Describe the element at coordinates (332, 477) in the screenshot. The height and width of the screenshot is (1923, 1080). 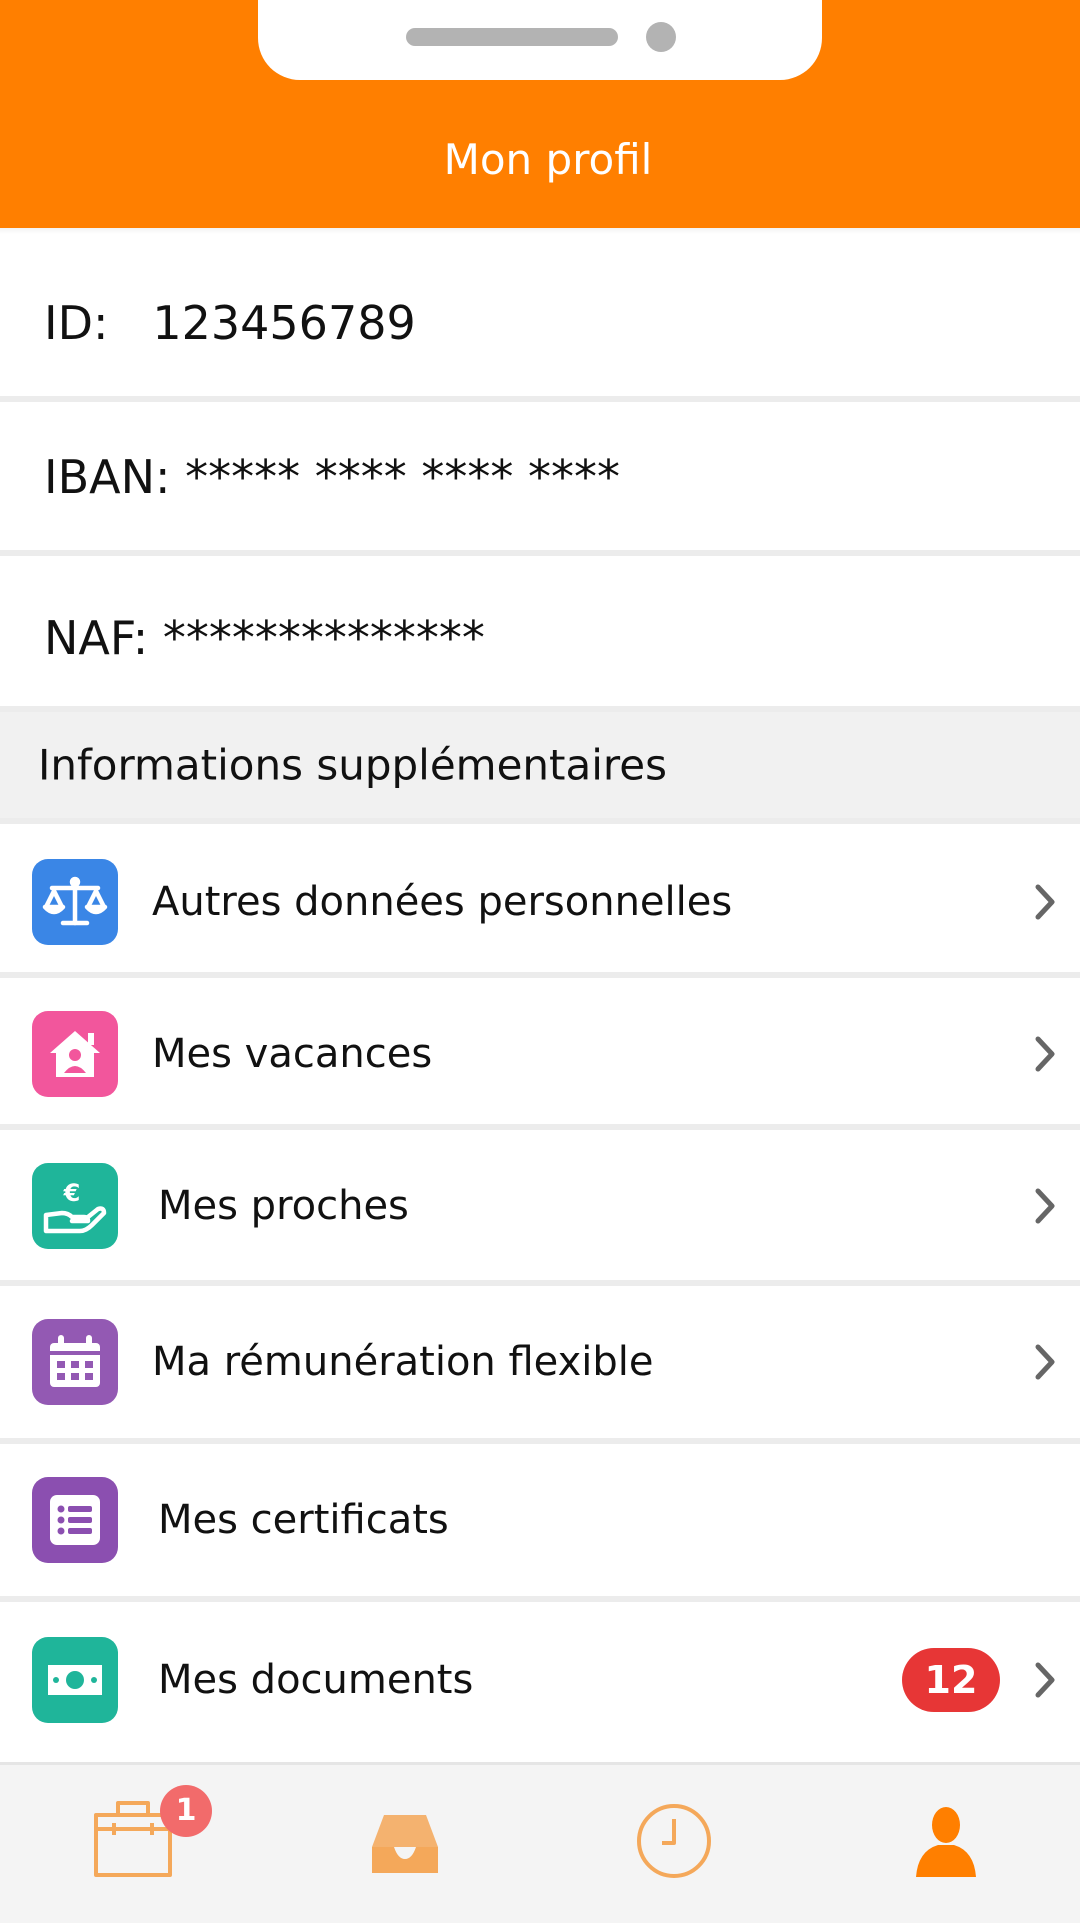
I see `profile-iban: IBAN: ***** **** **** ****` at that location.